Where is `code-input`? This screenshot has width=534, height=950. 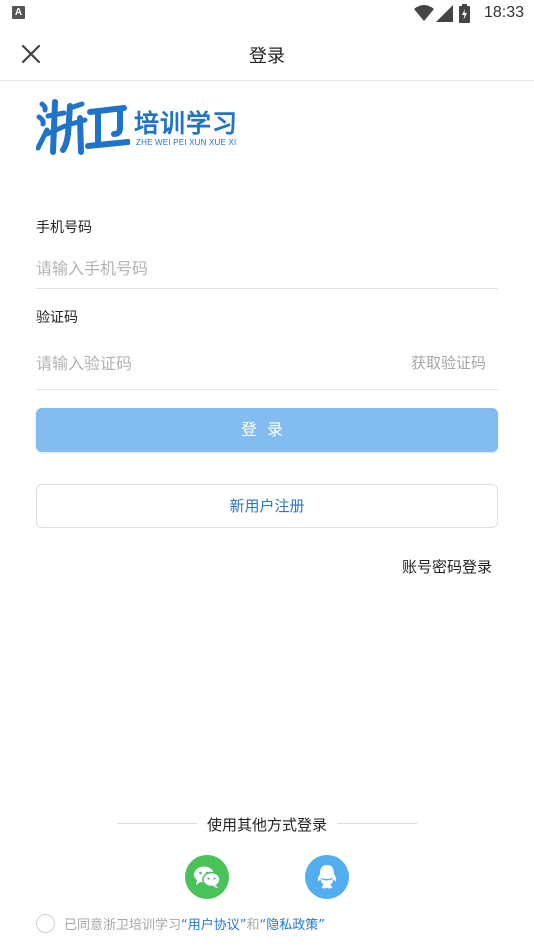 code-input is located at coordinates (216, 363).